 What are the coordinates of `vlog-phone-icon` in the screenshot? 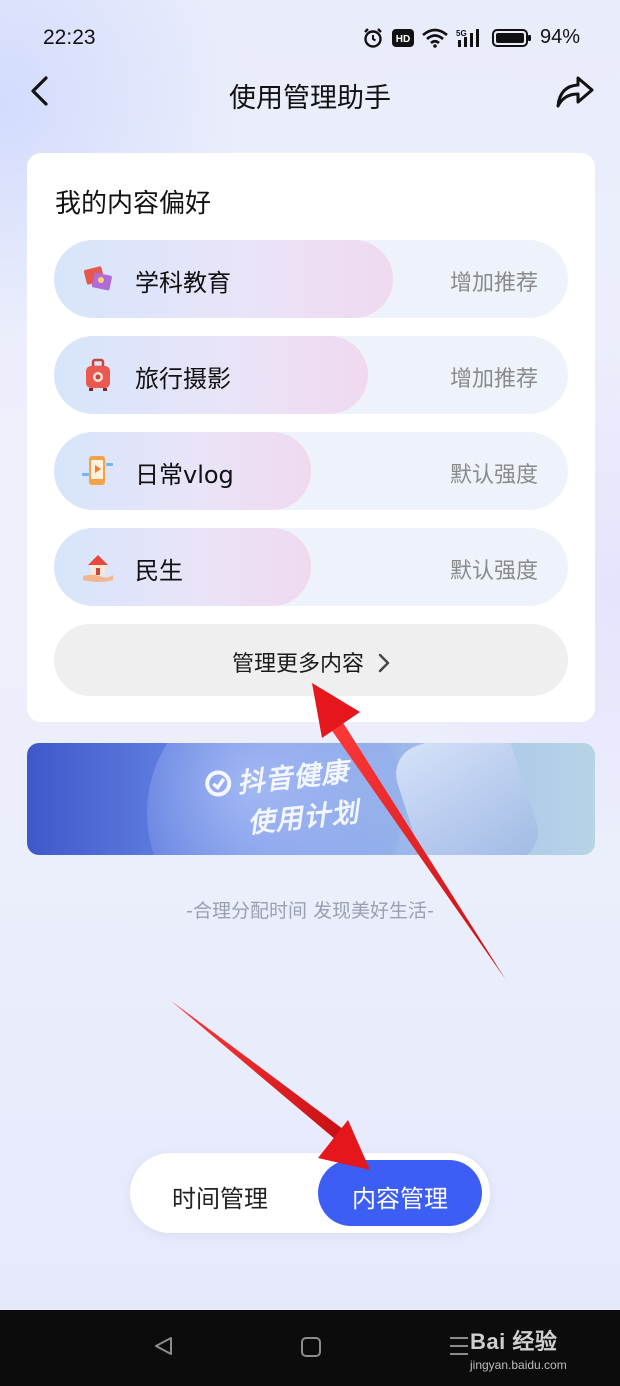 It's located at (97, 470).